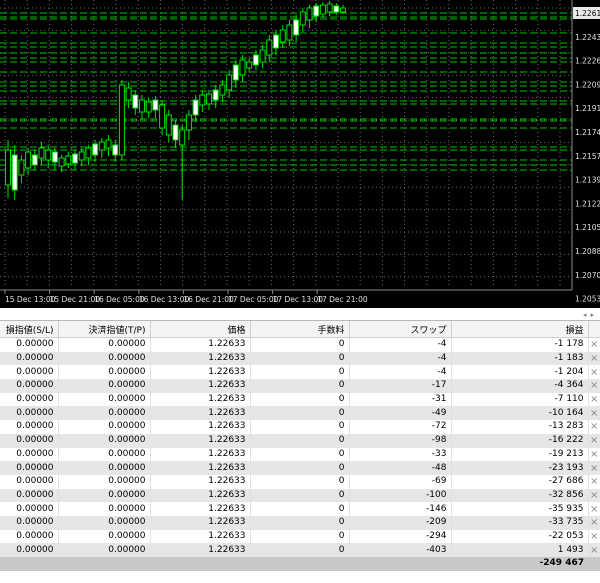 This screenshot has width=600, height=583. Describe the element at coordinates (400, 399) in the screenshot. I see `cell-swap: -31` at that location.